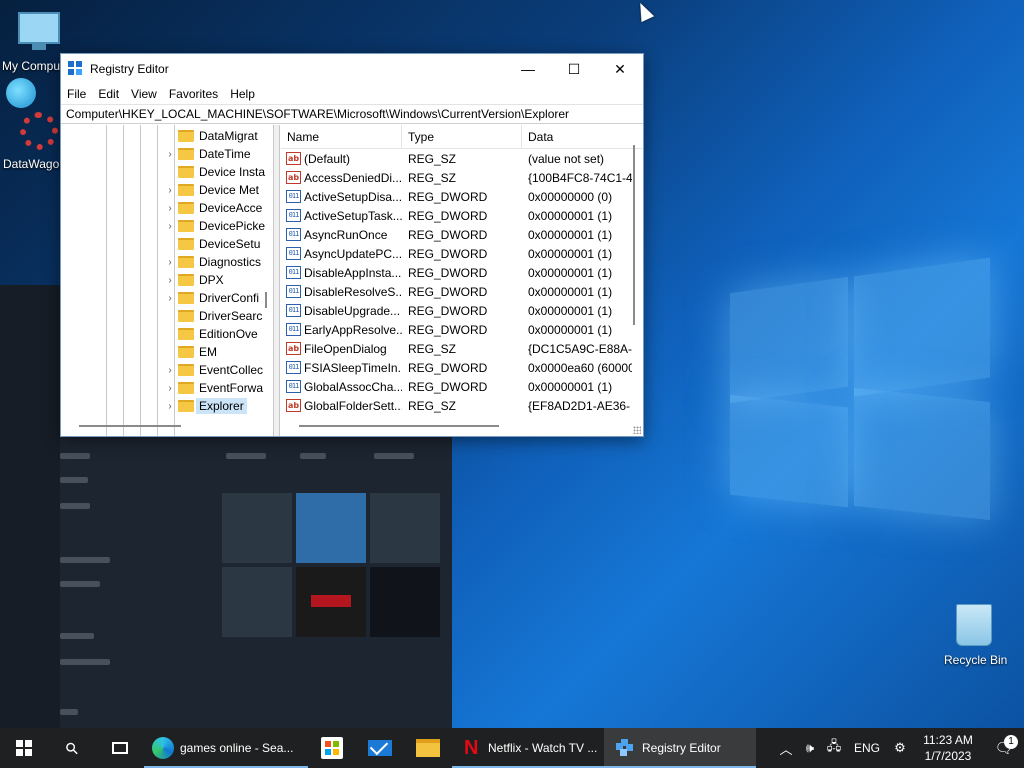  I want to click on menu-edit: Edit, so click(108, 94).